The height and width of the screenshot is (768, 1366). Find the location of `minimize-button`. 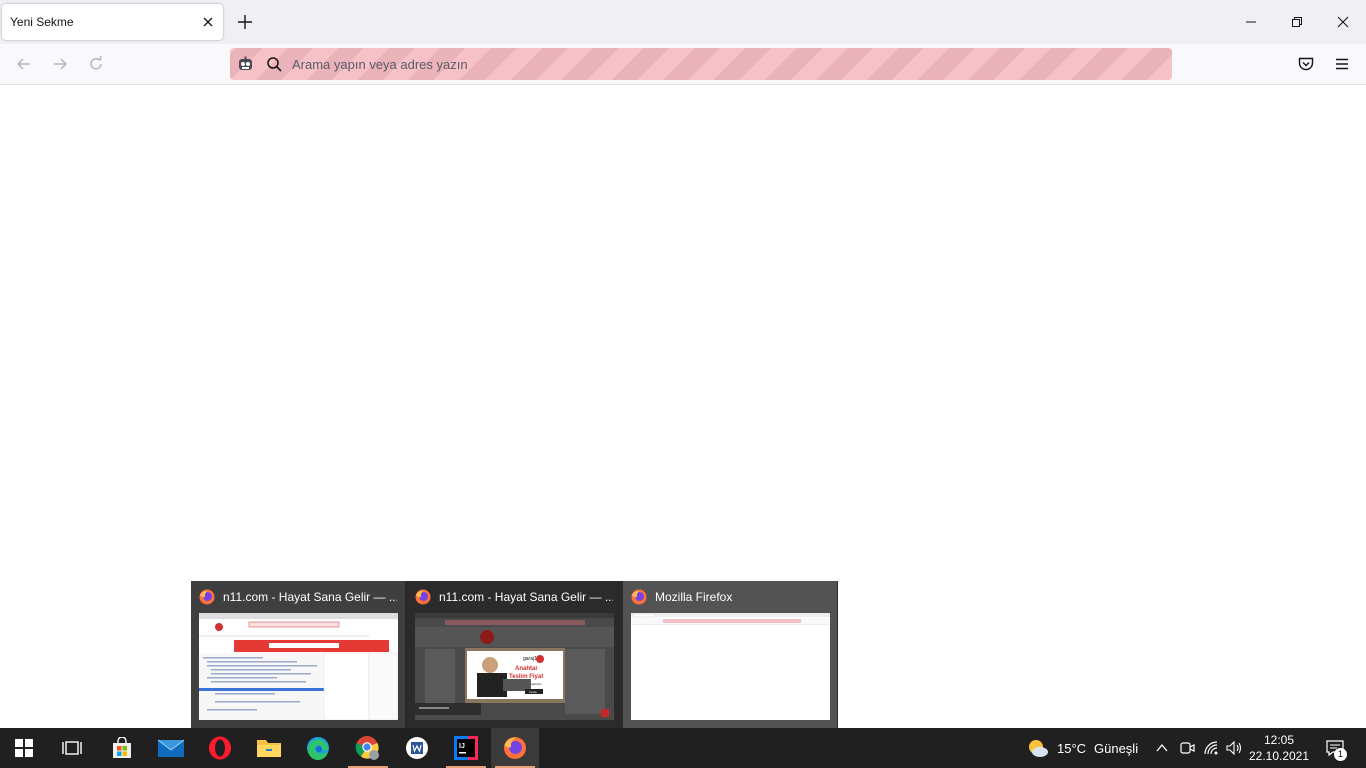

minimize-button is located at coordinates (1251, 22).